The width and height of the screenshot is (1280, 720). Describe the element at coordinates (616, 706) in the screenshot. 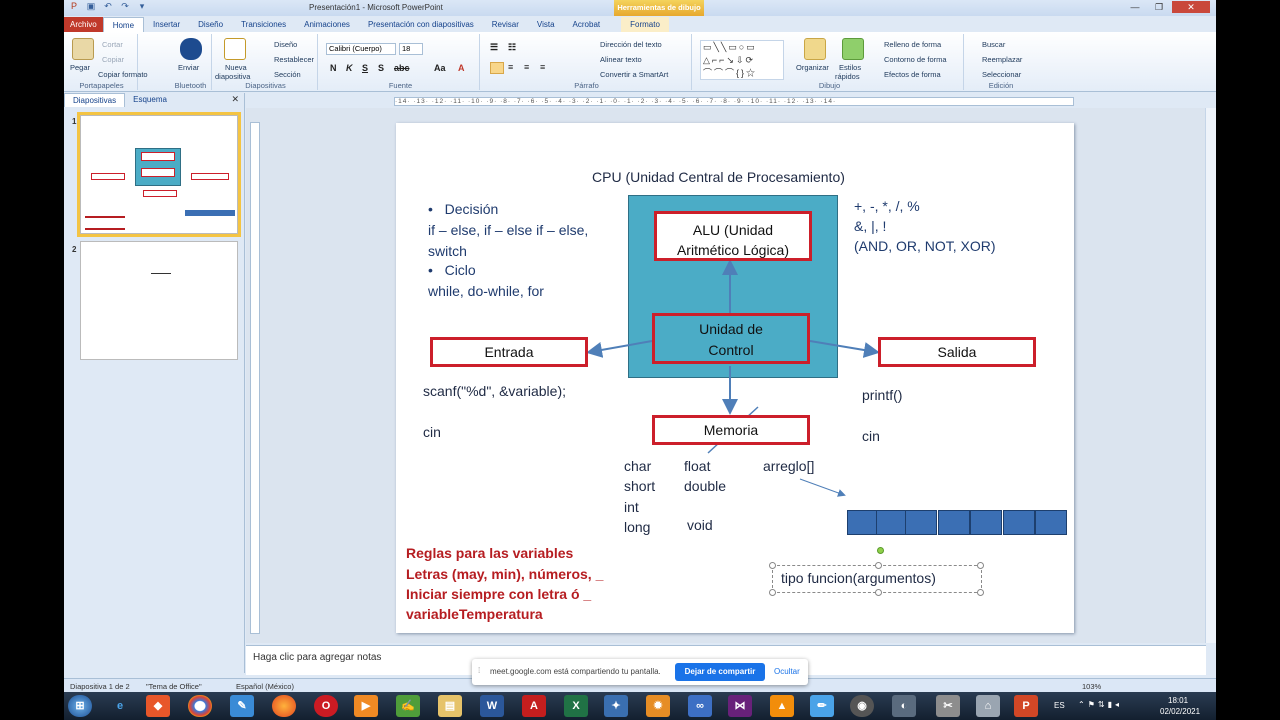

I see `app-icon: ✦` at that location.